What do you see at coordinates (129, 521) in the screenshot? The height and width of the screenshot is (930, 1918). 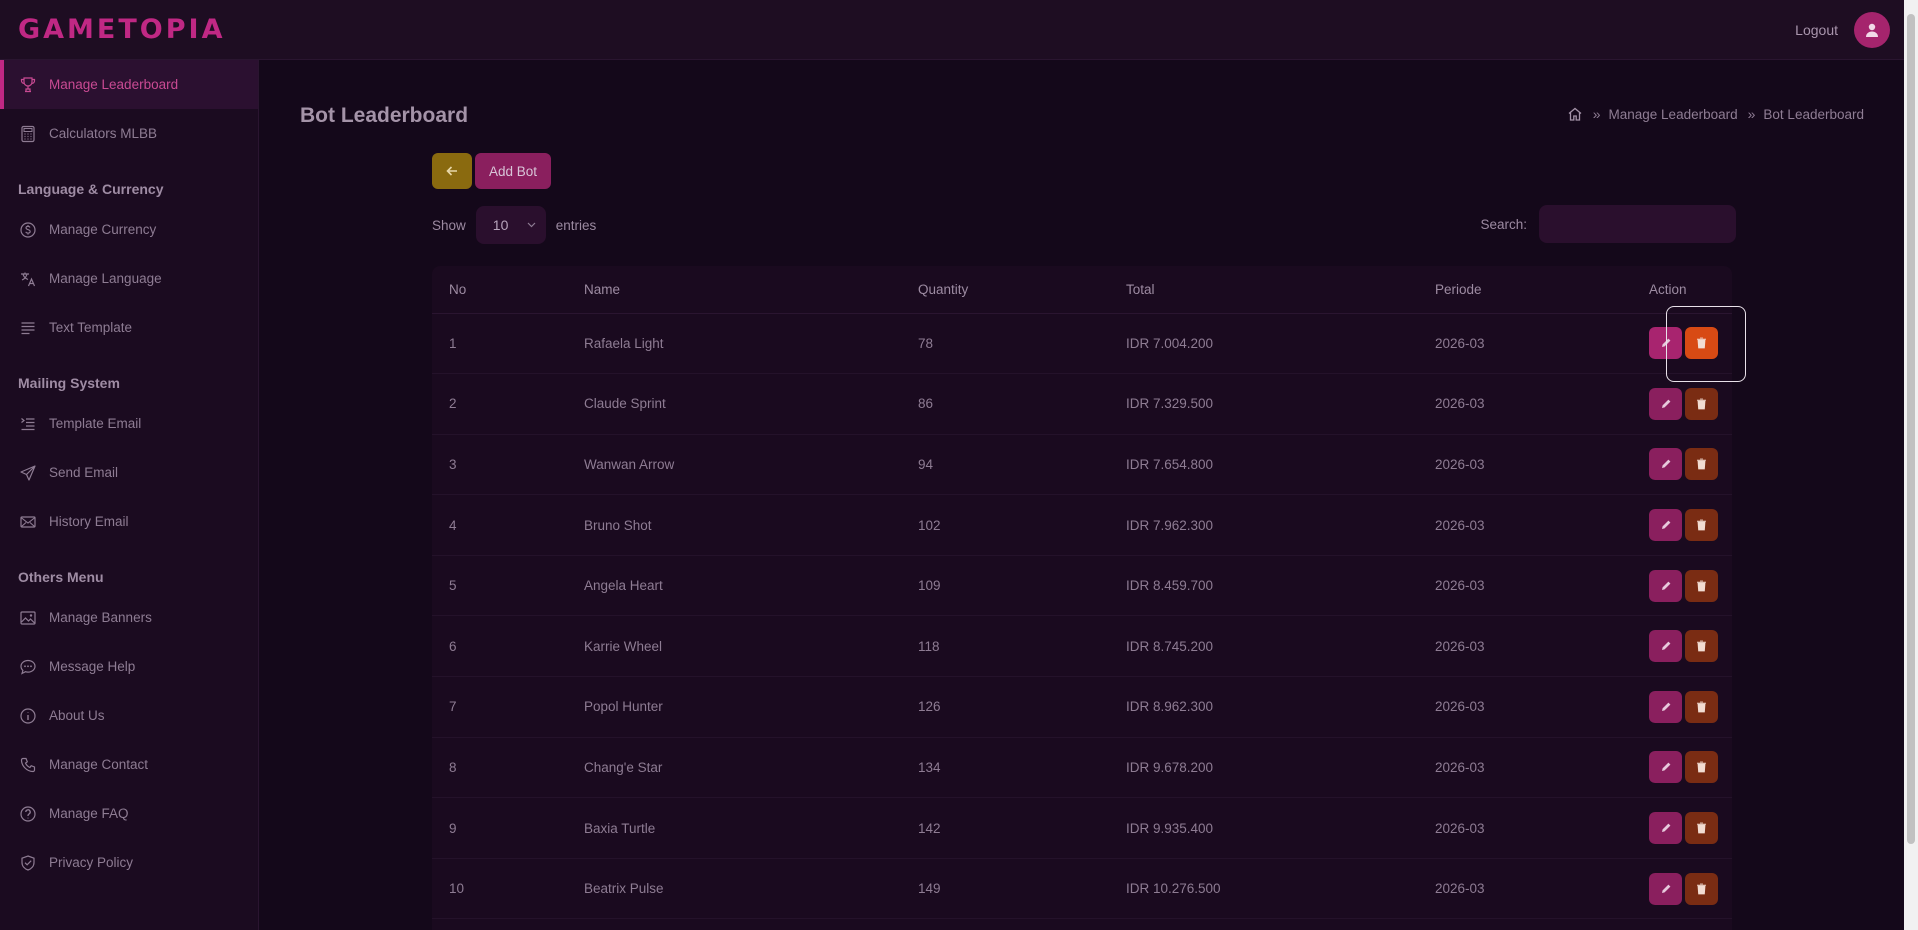 I see `sidebar-item-history-email: History Email` at bounding box center [129, 521].